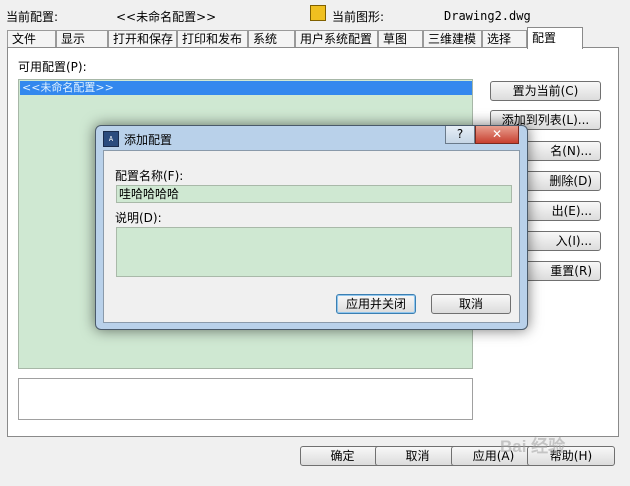  I want to click on tab-files: 文件, so click(31, 39).